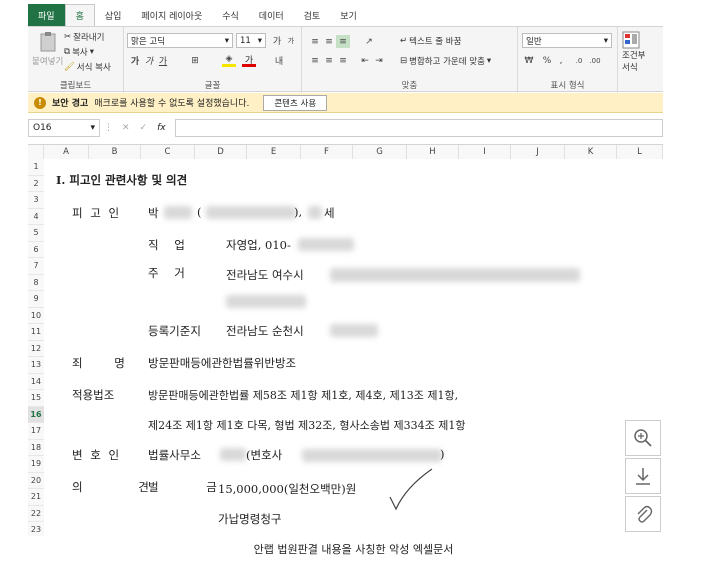  What do you see at coordinates (36, 414) in the screenshot?
I see `row-header: 16` at bounding box center [36, 414].